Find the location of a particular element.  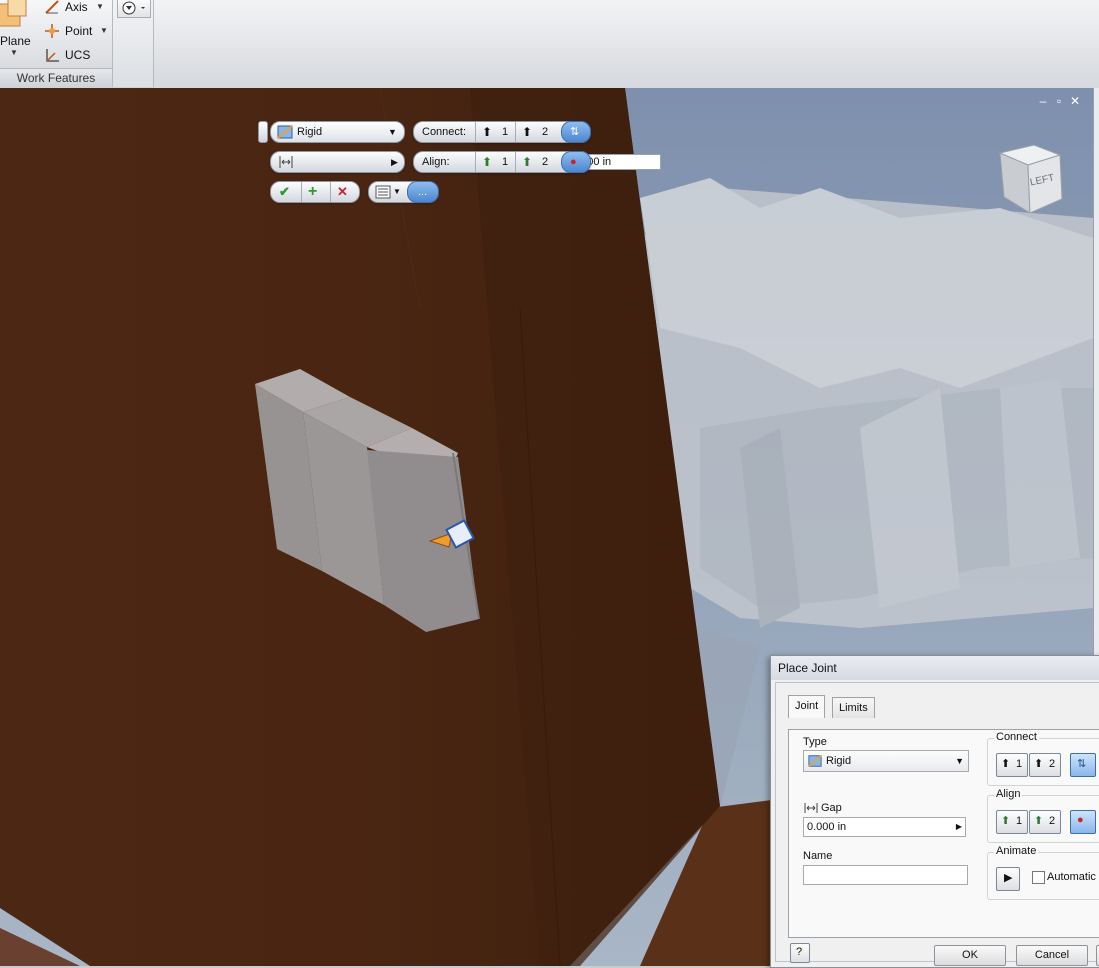

minitoolbar-type-value: Rigid is located at coordinates (310, 132).